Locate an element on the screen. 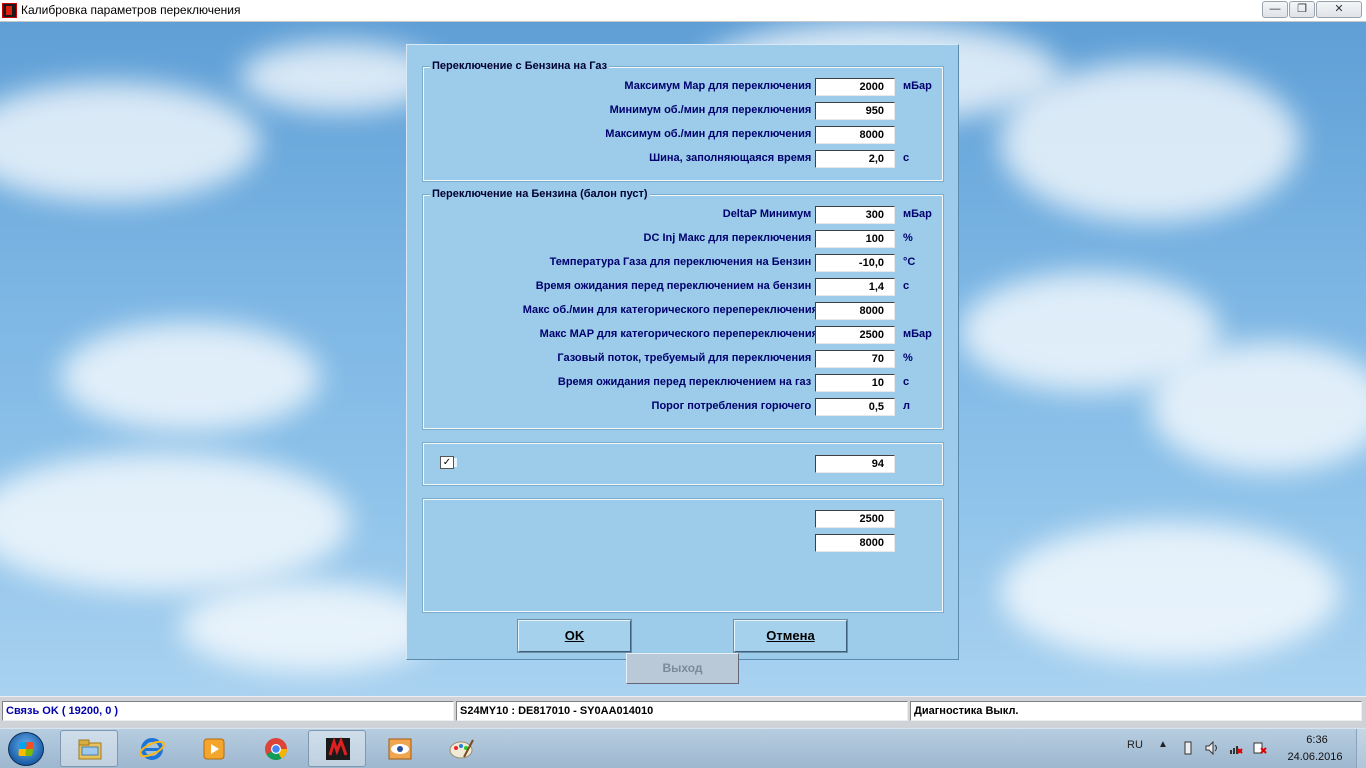 The height and width of the screenshot is (768, 1366). row-unit: °C is located at coordinates (909, 262).